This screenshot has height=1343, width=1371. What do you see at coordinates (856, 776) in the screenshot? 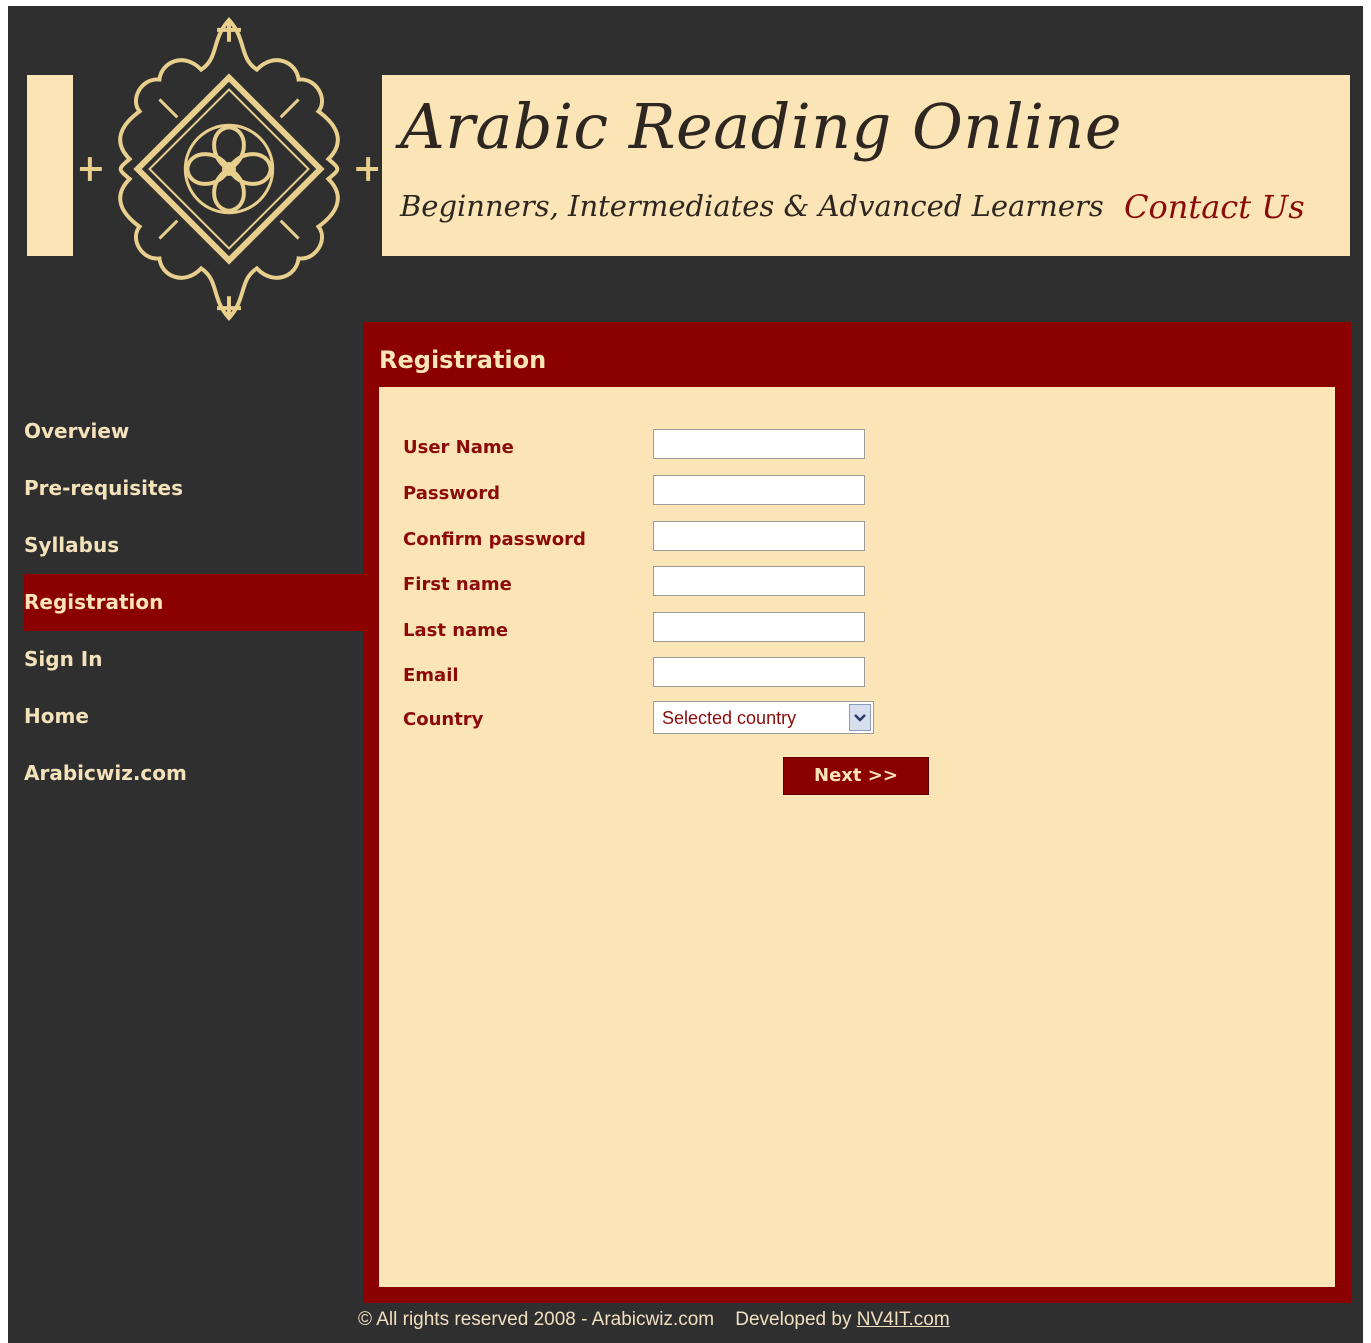
I see `next-button: Next >>` at bounding box center [856, 776].